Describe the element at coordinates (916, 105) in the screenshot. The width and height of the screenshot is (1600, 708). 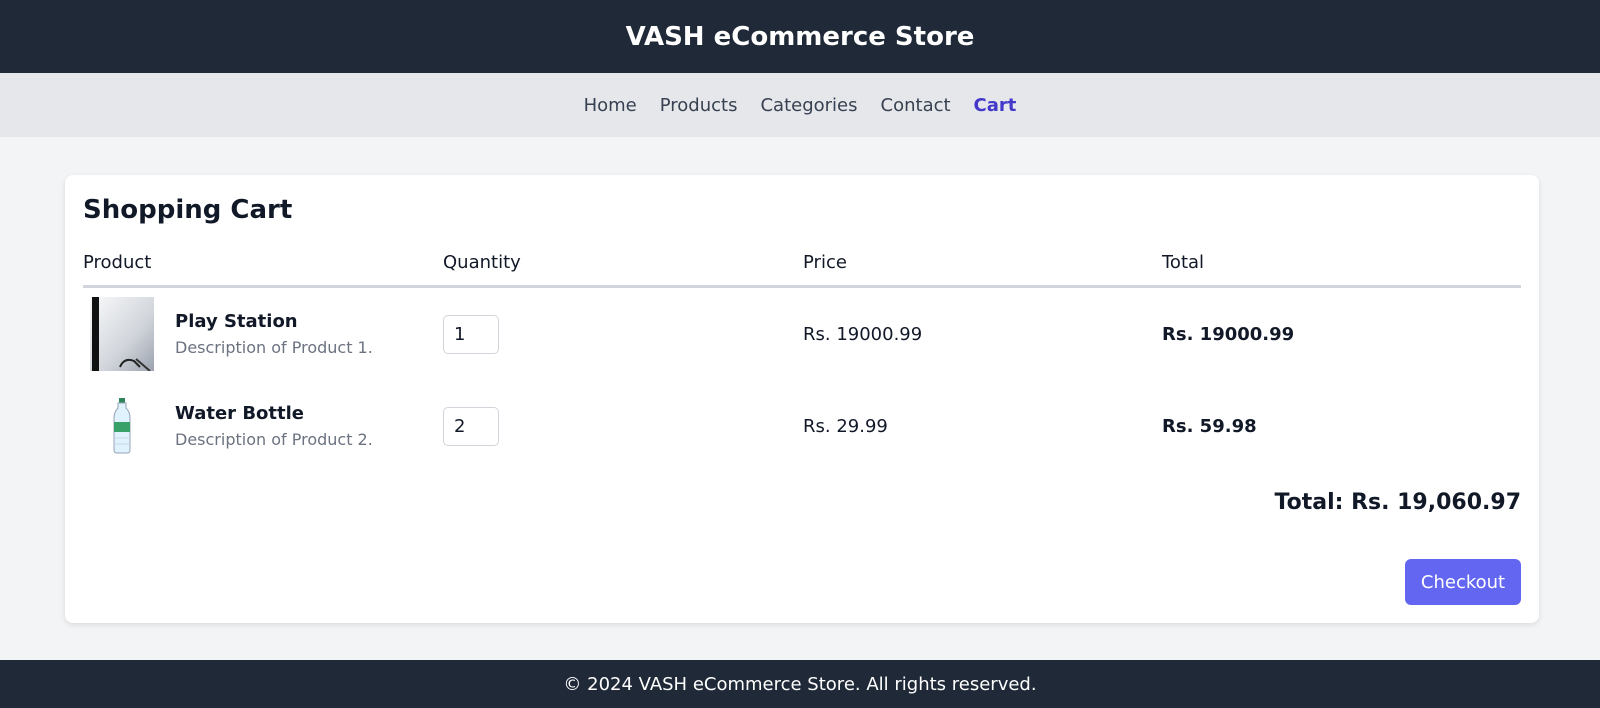
I see `nav-contact: Contact` at that location.